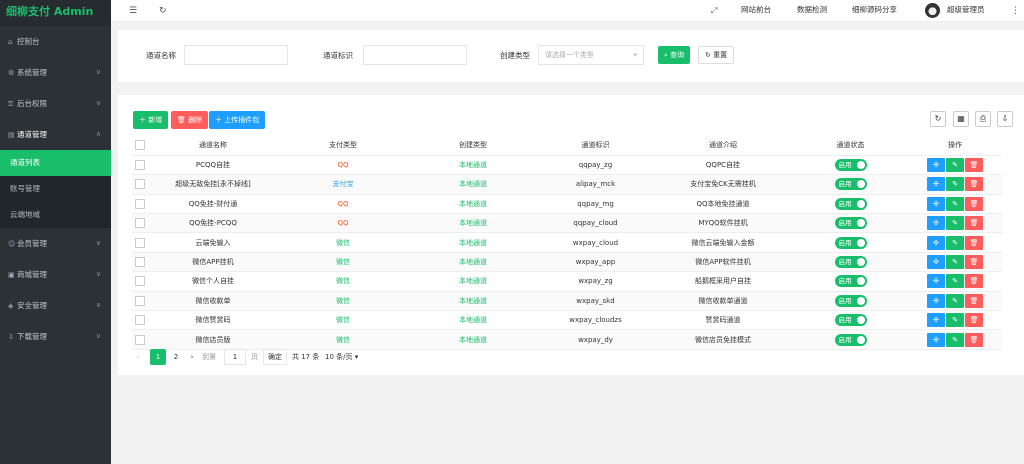  What do you see at coordinates (567, 281) in the screenshot?
I see `table-row: 微信个人自挂 微信 本地通道 wxpay_zg 船鹅框采用户自挂 启用 ✣ ✎ 🗑` at bounding box center [567, 281].